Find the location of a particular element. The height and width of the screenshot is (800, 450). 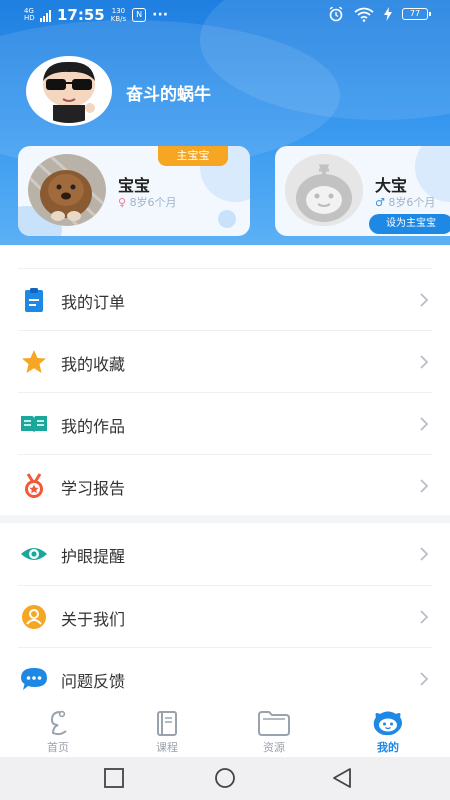

menu-label: 学习报告 is located at coordinates (93, 488).